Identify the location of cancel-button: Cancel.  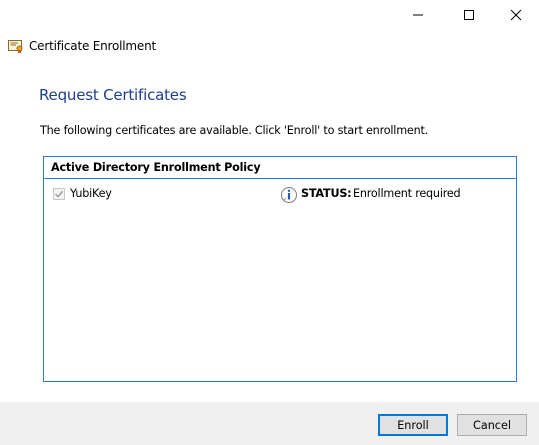
(492, 425).